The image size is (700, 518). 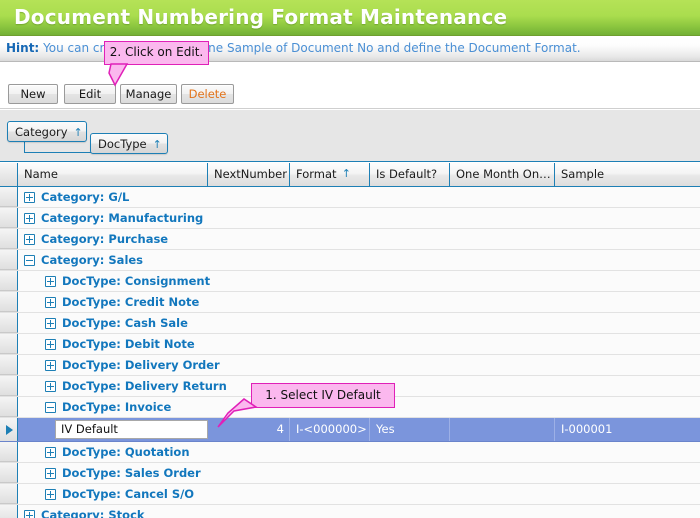 I want to click on delete-button: Delete, so click(x=207, y=94).